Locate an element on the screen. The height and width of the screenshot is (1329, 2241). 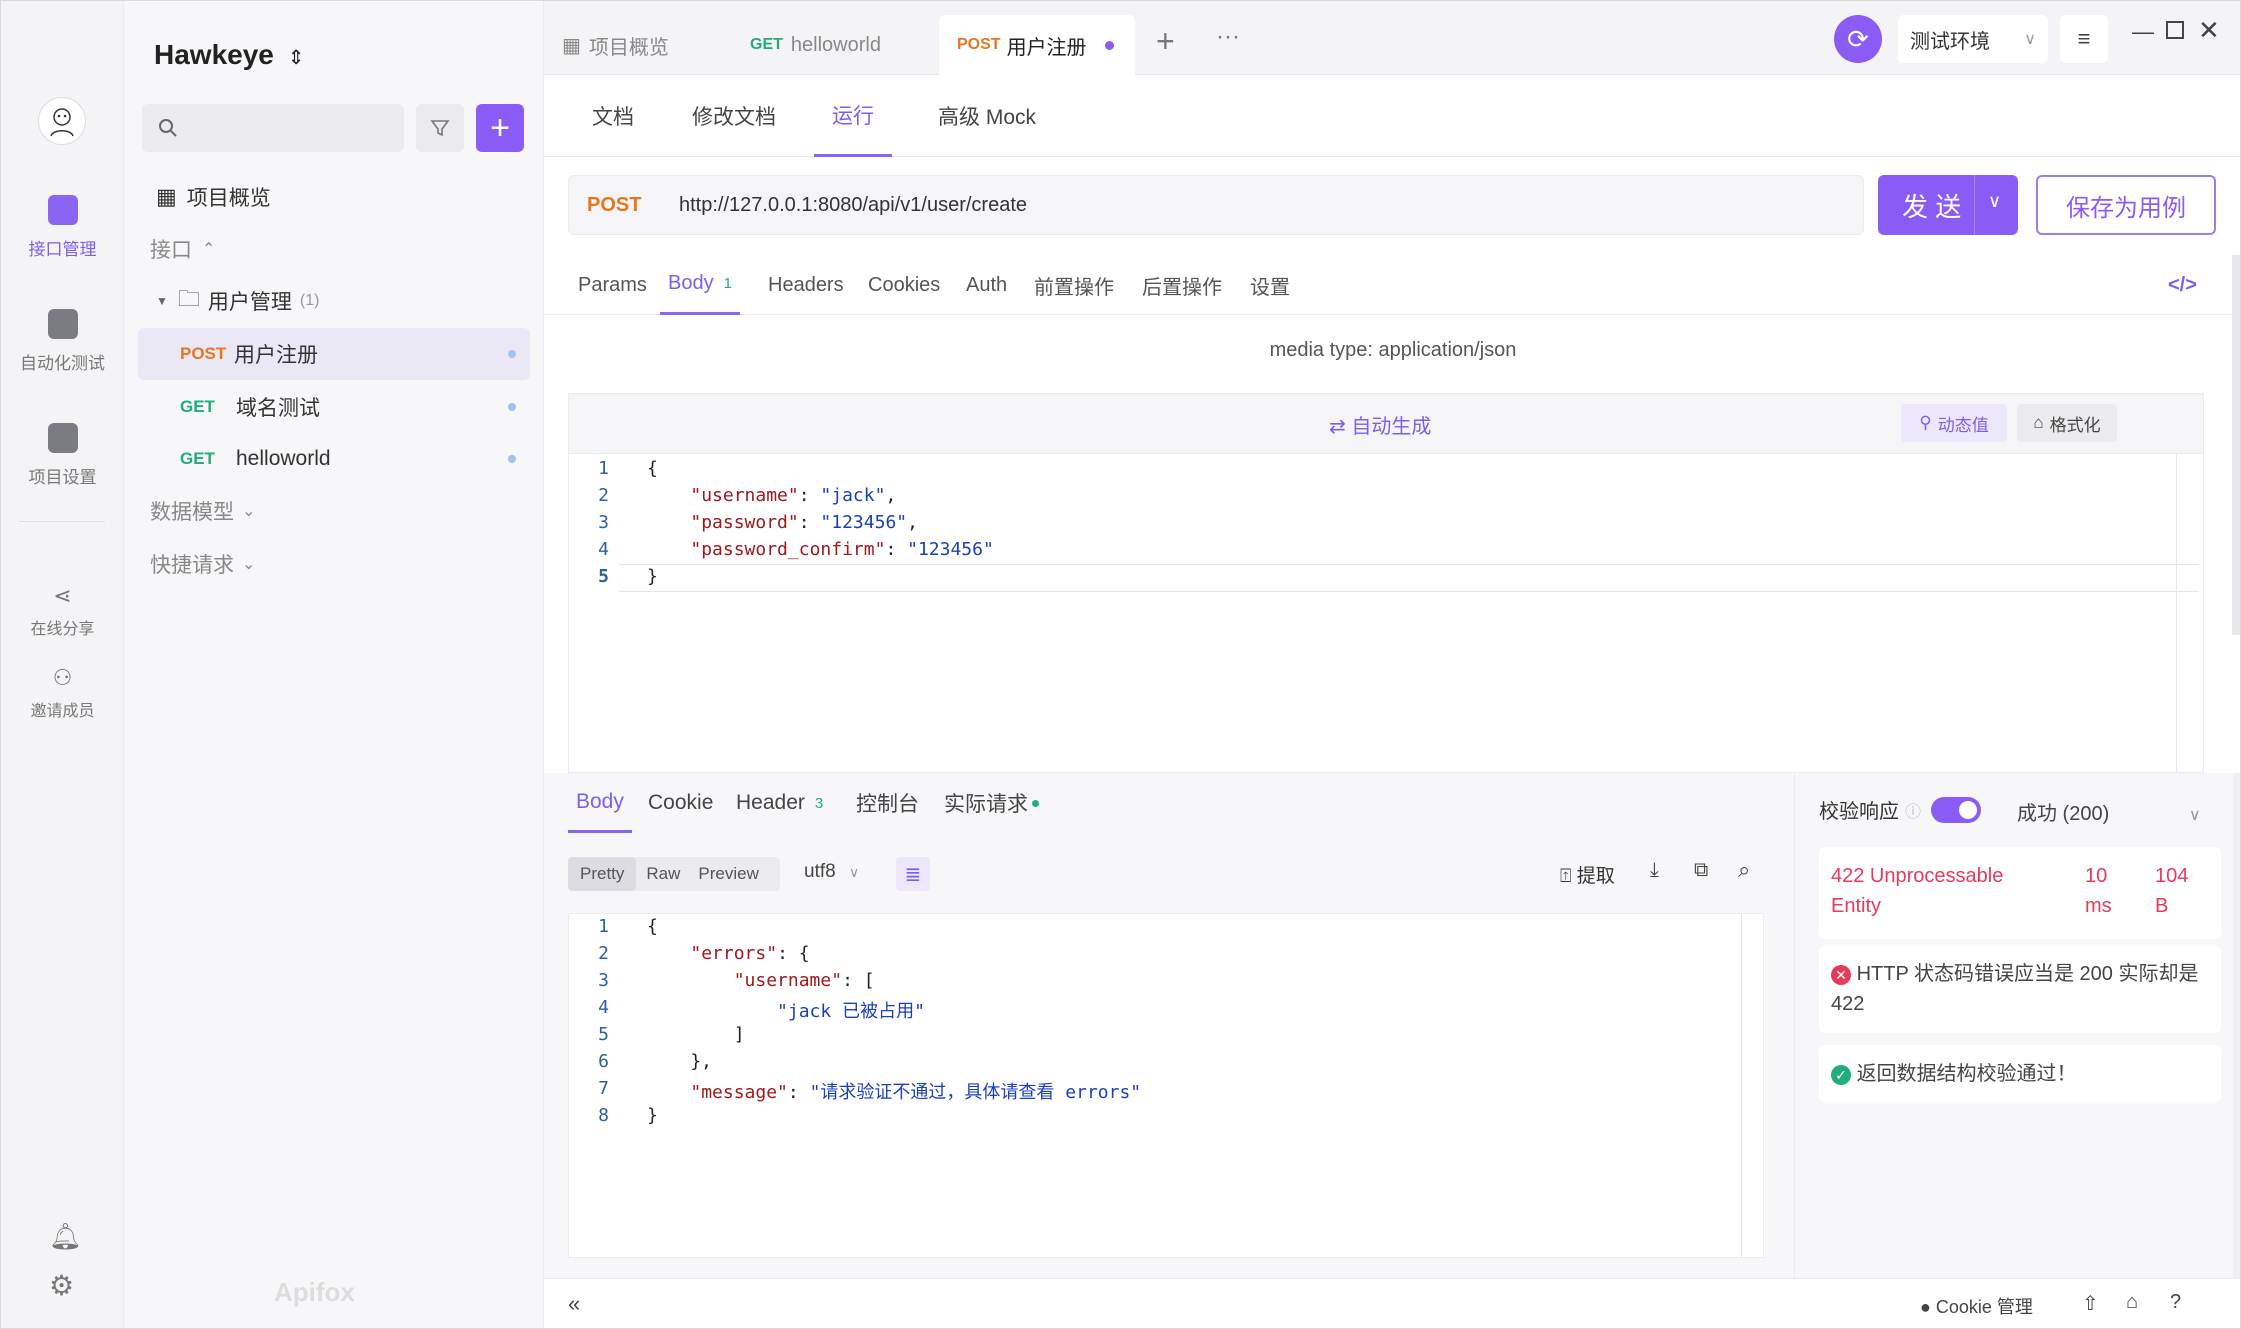
rail-divider is located at coordinates (62, 521).